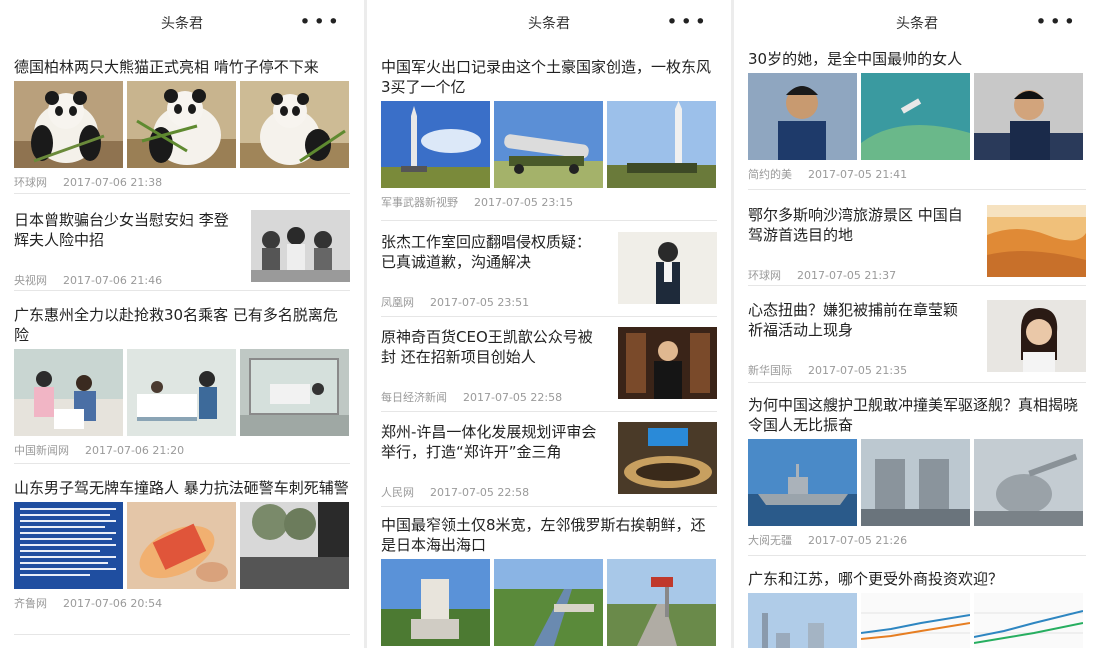 The width and height of the screenshot is (1100, 648). Describe the element at coordinates (41, 450) in the screenshot. I see `news-source: 中国新闻网` at that location.